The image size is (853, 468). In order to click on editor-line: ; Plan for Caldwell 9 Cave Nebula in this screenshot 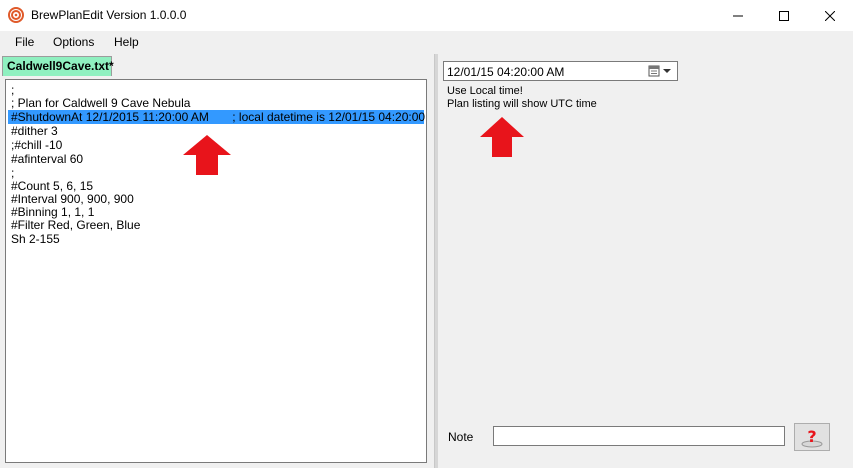, I will do `click(101, 103)`.